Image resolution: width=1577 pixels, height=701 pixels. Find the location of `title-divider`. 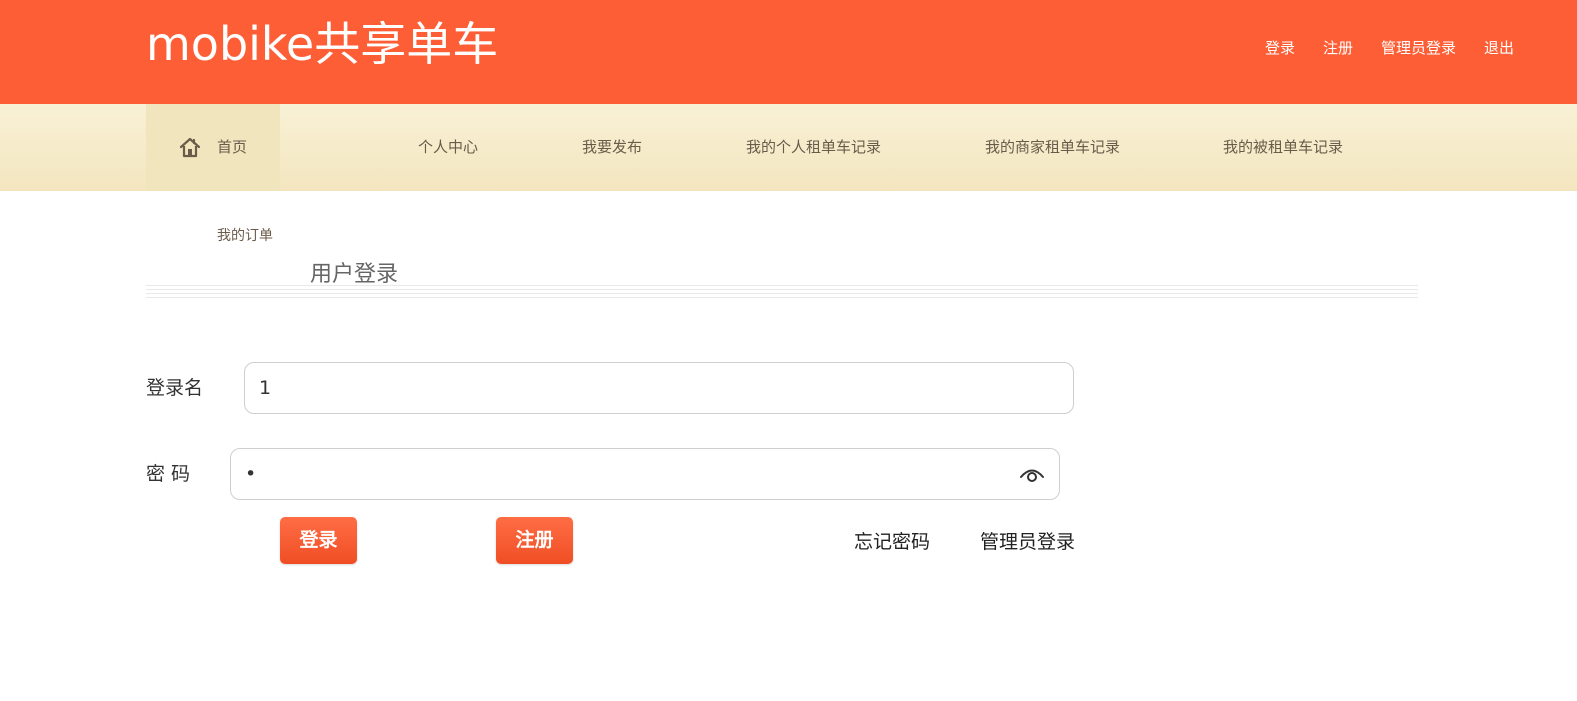

title-divider is located at coordinates (782, 292).